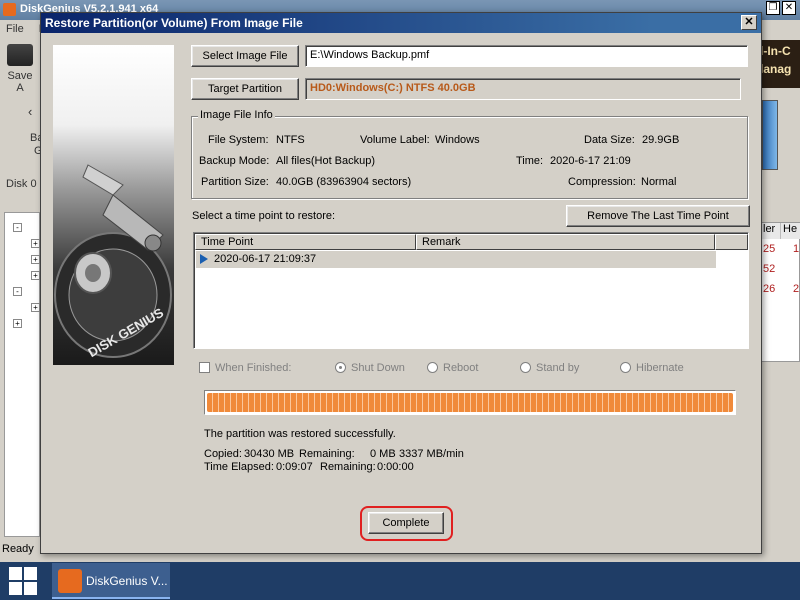 Image resolution: width=800 pixels, height=600 pixels. Describe the element at coordinates (789, 8) in the screenshot. I see `app-close-icon: ✕` at that location.